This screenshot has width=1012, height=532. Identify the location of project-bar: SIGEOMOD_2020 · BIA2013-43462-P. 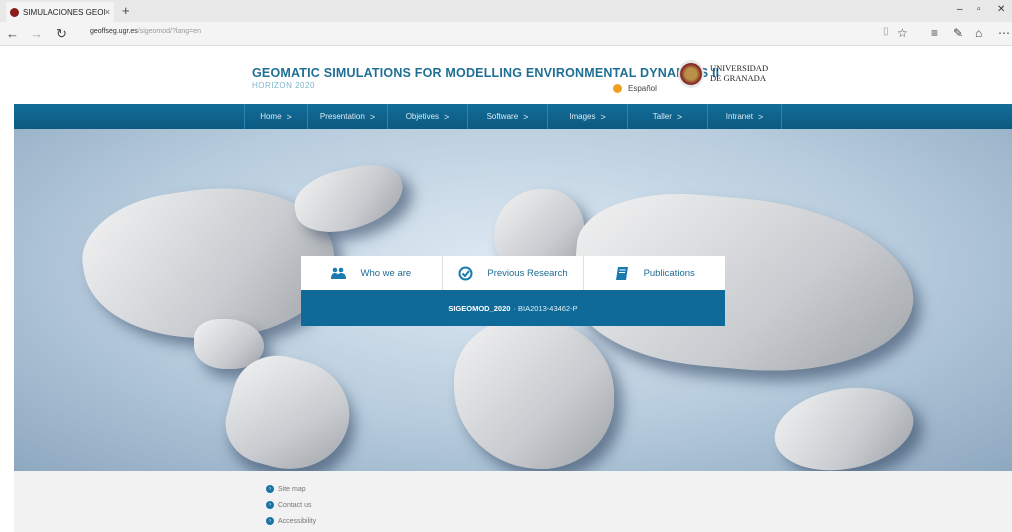
(513, 308).